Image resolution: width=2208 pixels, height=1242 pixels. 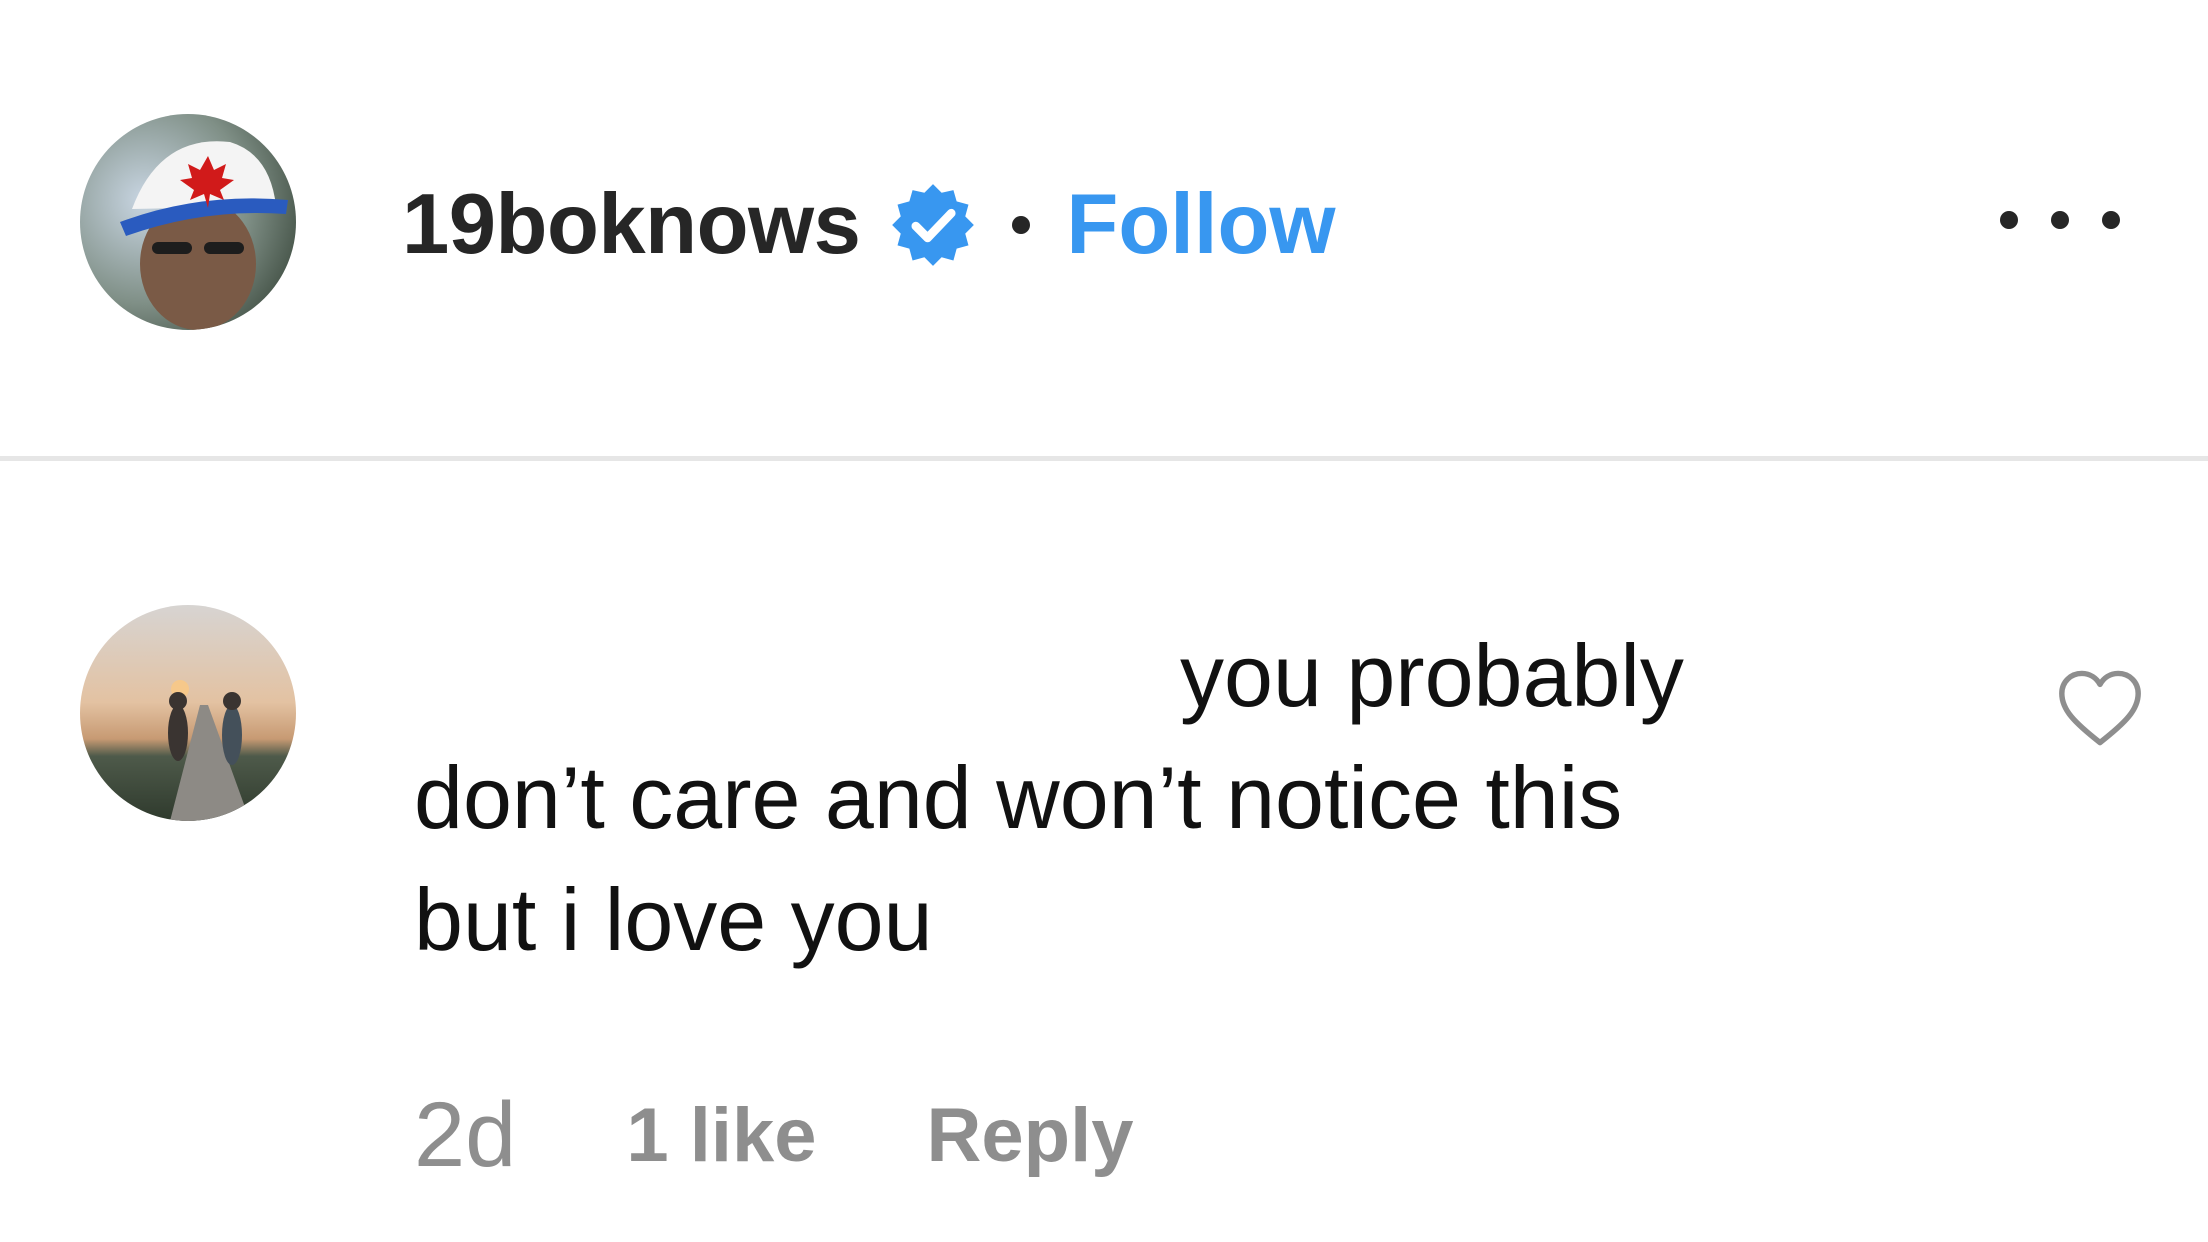 I want to click on comment-meta: 2d 1 like Reply, so click(x=774, y=1134).